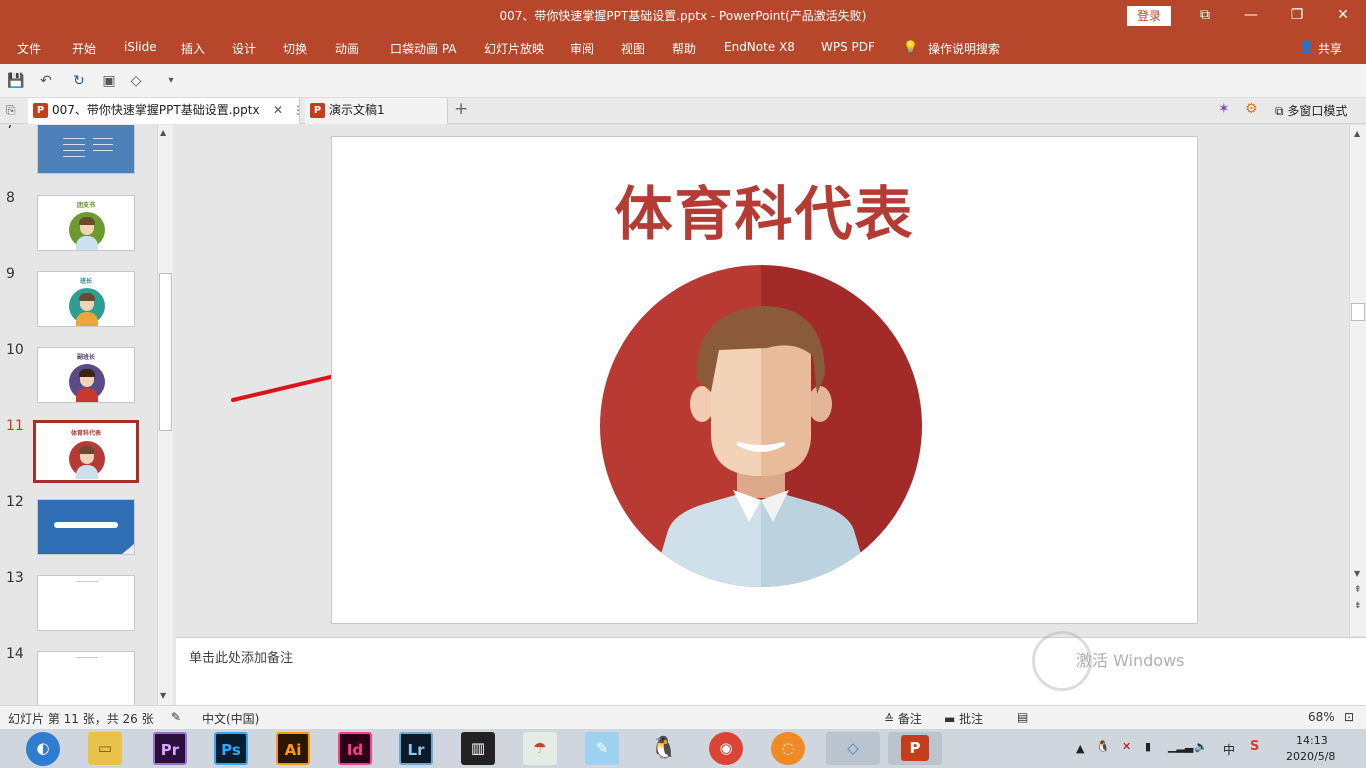 This screenshot has width=1366, height=768. What do you see at coordinates (910, 47) in the screenshot?
I see `lightbulb-icon: 💡` at bounding box center [910, 47].